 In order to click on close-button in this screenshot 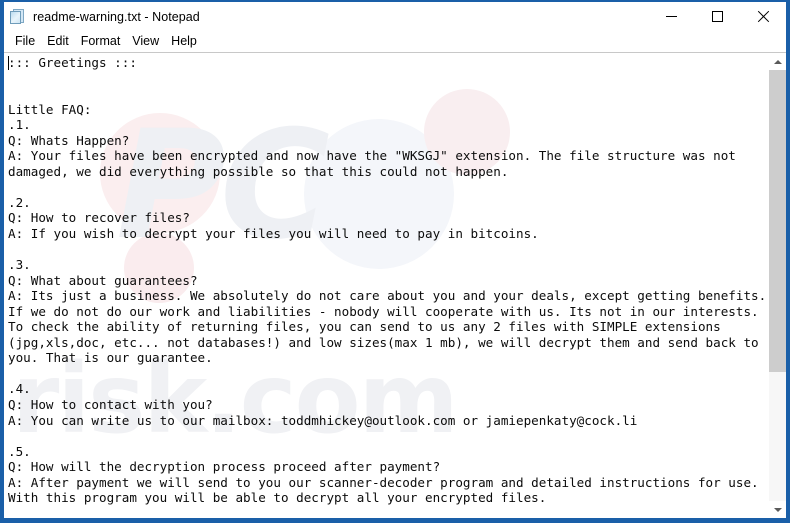, I will do `click(763, 16)`.